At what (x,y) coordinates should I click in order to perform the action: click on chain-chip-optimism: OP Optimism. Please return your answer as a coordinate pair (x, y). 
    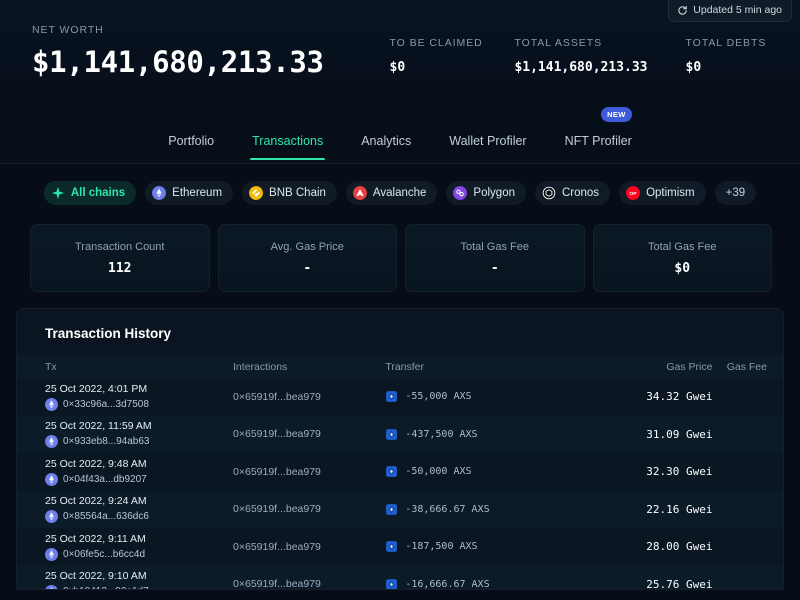
    Looking at the image, I should click on (662, 193).